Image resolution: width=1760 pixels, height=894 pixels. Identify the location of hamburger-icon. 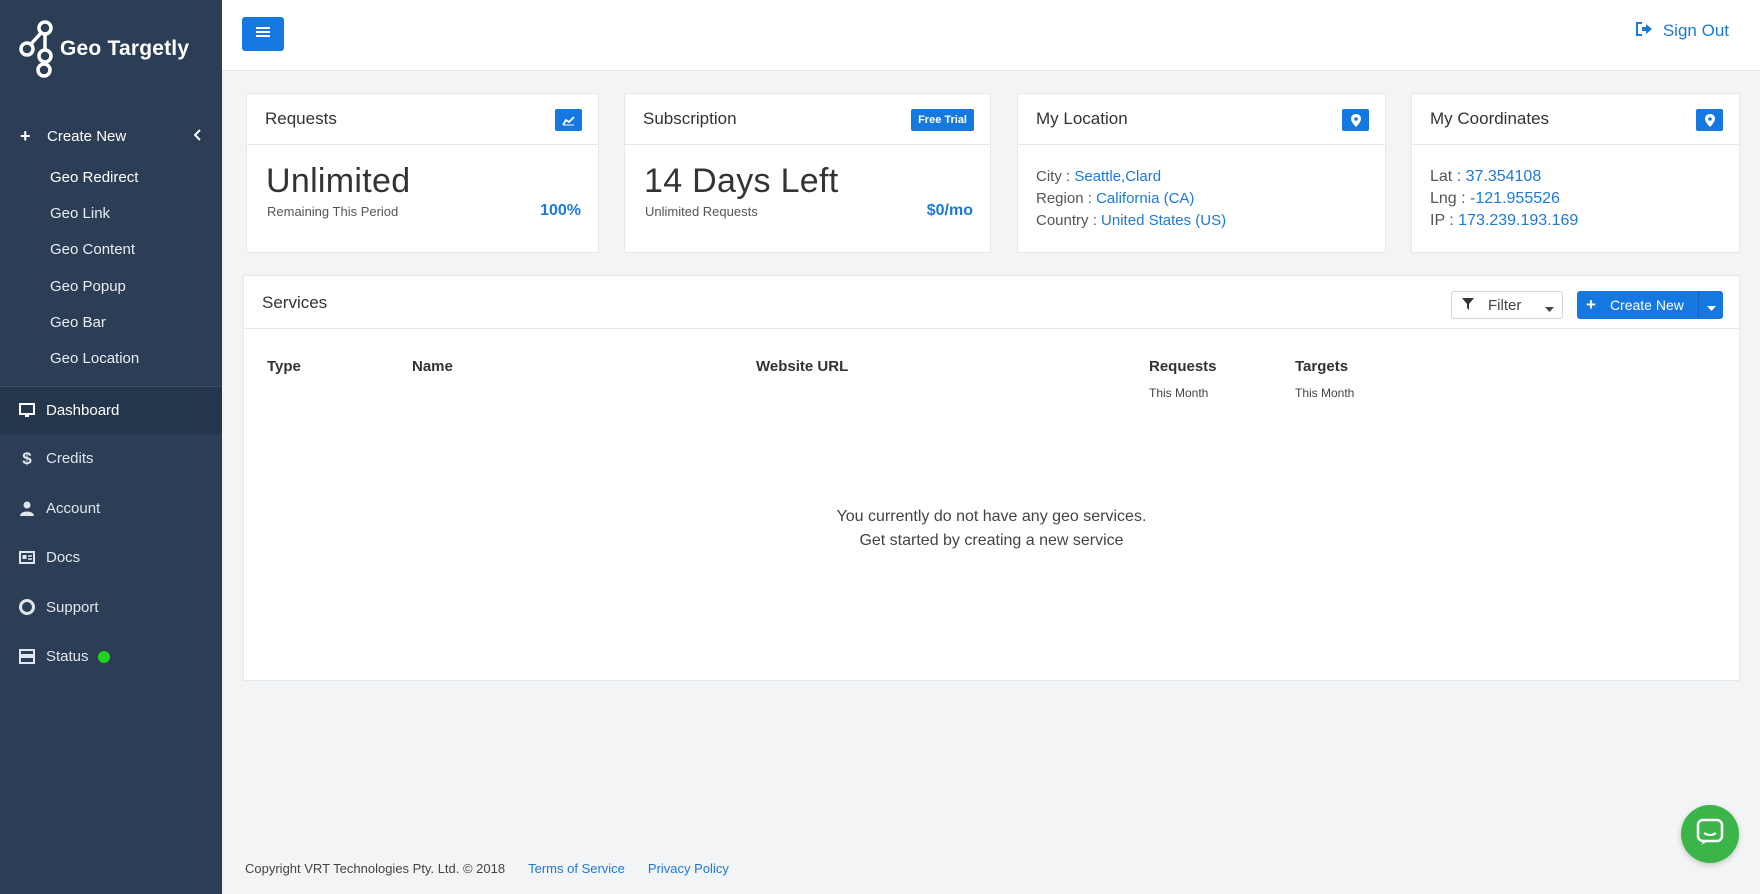
(263, 34).